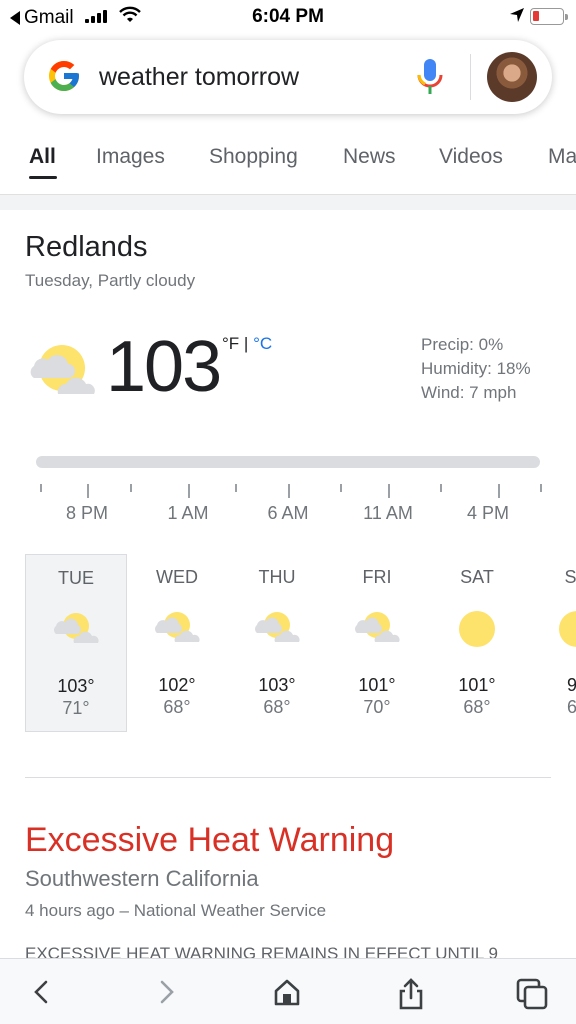  Describe the element at coordinates (471, 157) in the screenshot. I see `tab-videos: Videos` at that location.